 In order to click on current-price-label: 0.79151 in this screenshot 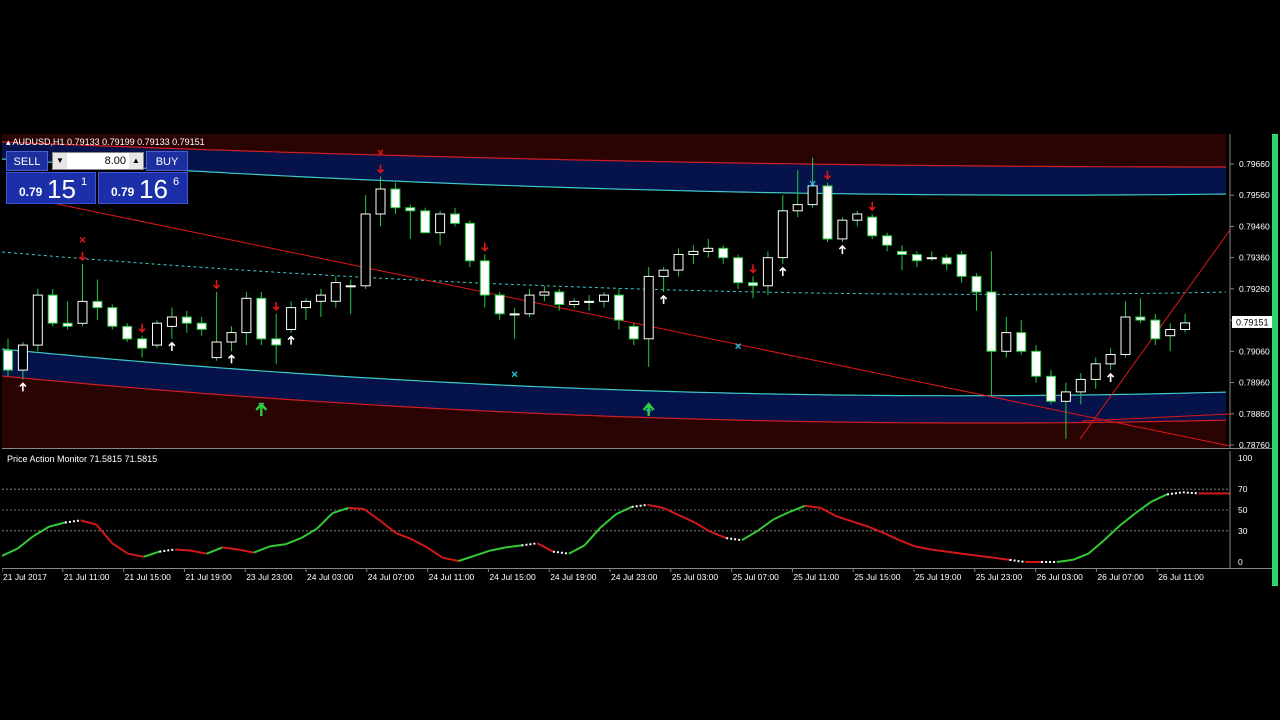, I will do `click(1252, 323)`.